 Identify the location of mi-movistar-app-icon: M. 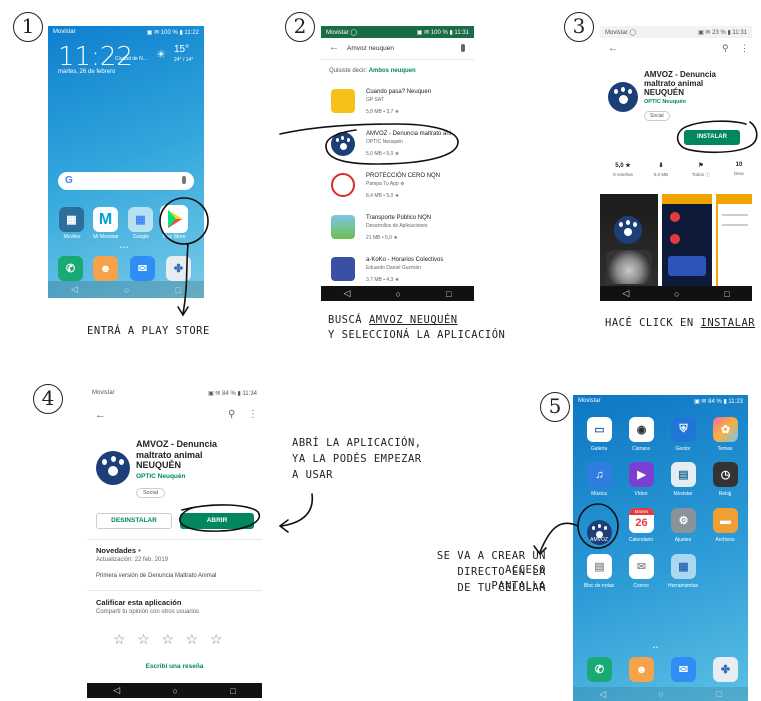
(105, 219).